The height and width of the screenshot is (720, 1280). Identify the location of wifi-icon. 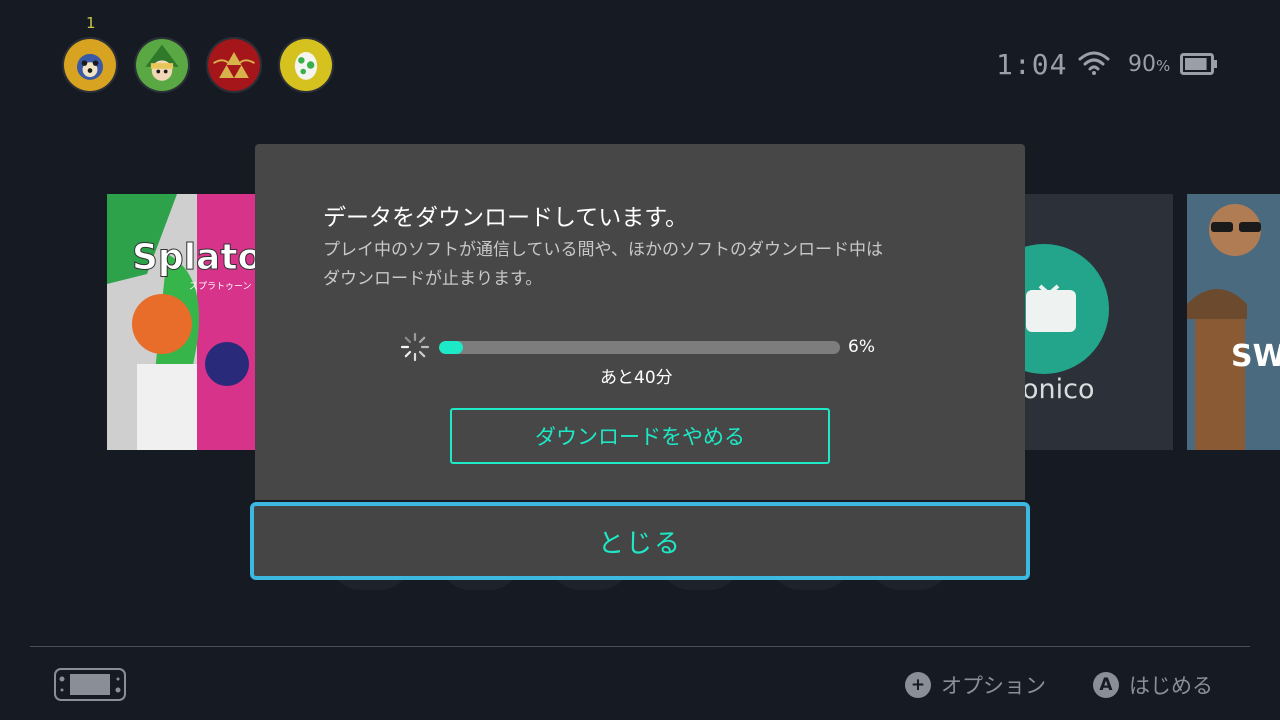
(1094, 63).